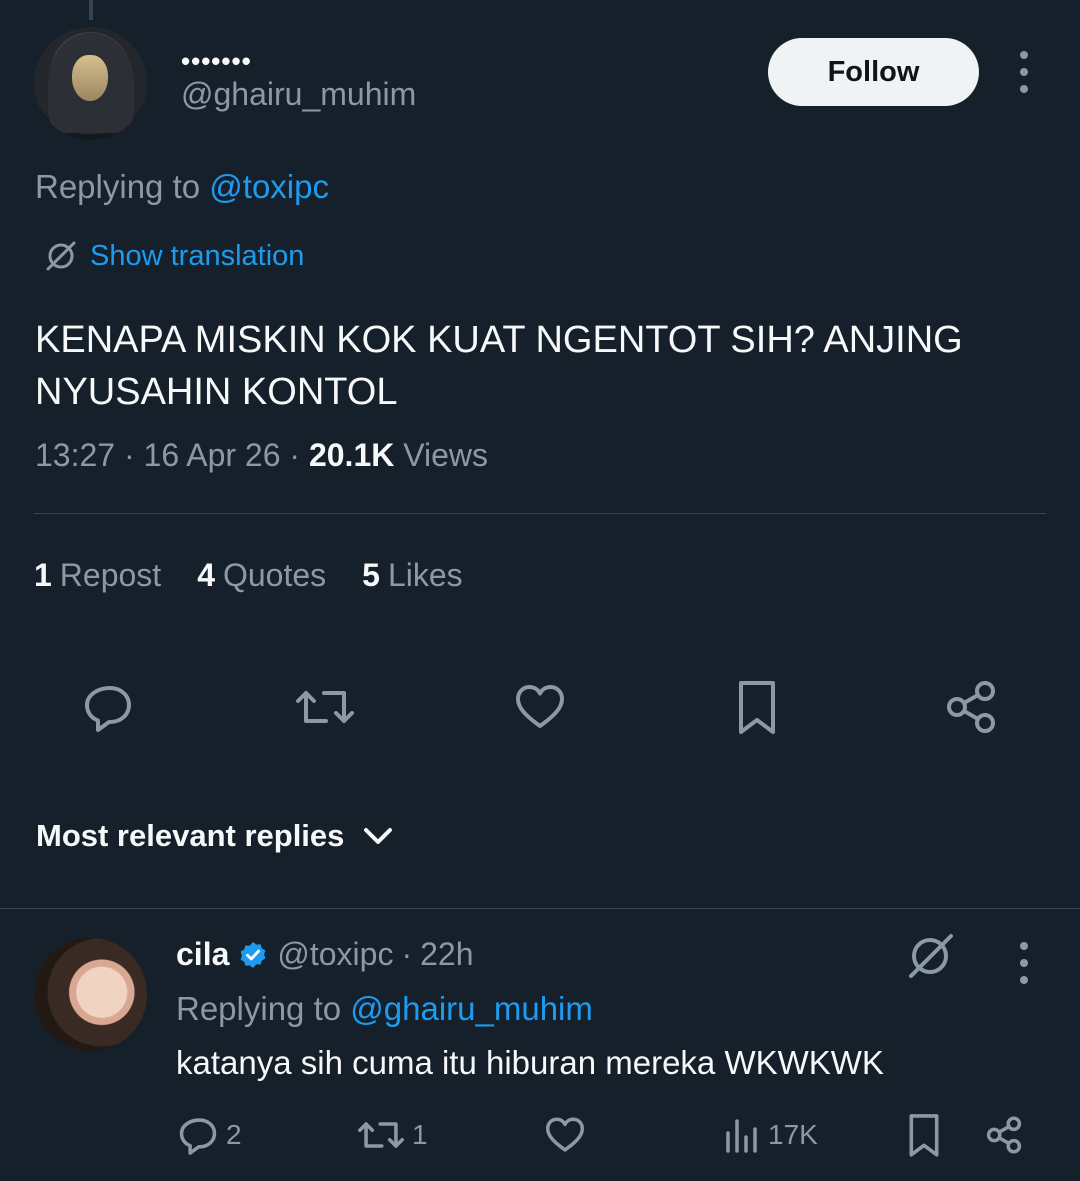  Describe the element at coordinates (873, 72) in the screenshot. I see `follow-button: Follow` at that location.